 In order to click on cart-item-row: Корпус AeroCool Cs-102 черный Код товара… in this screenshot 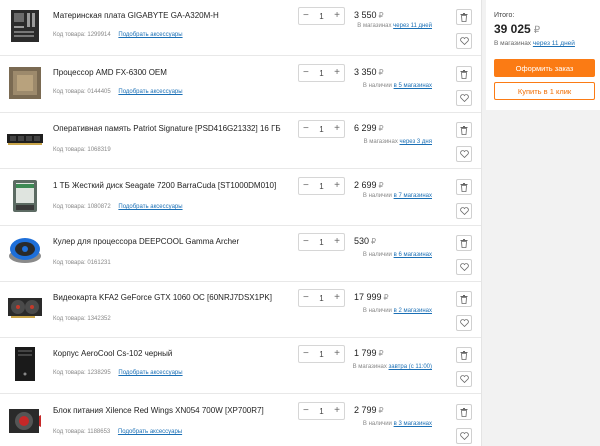, I will do `click(240, 366)`.